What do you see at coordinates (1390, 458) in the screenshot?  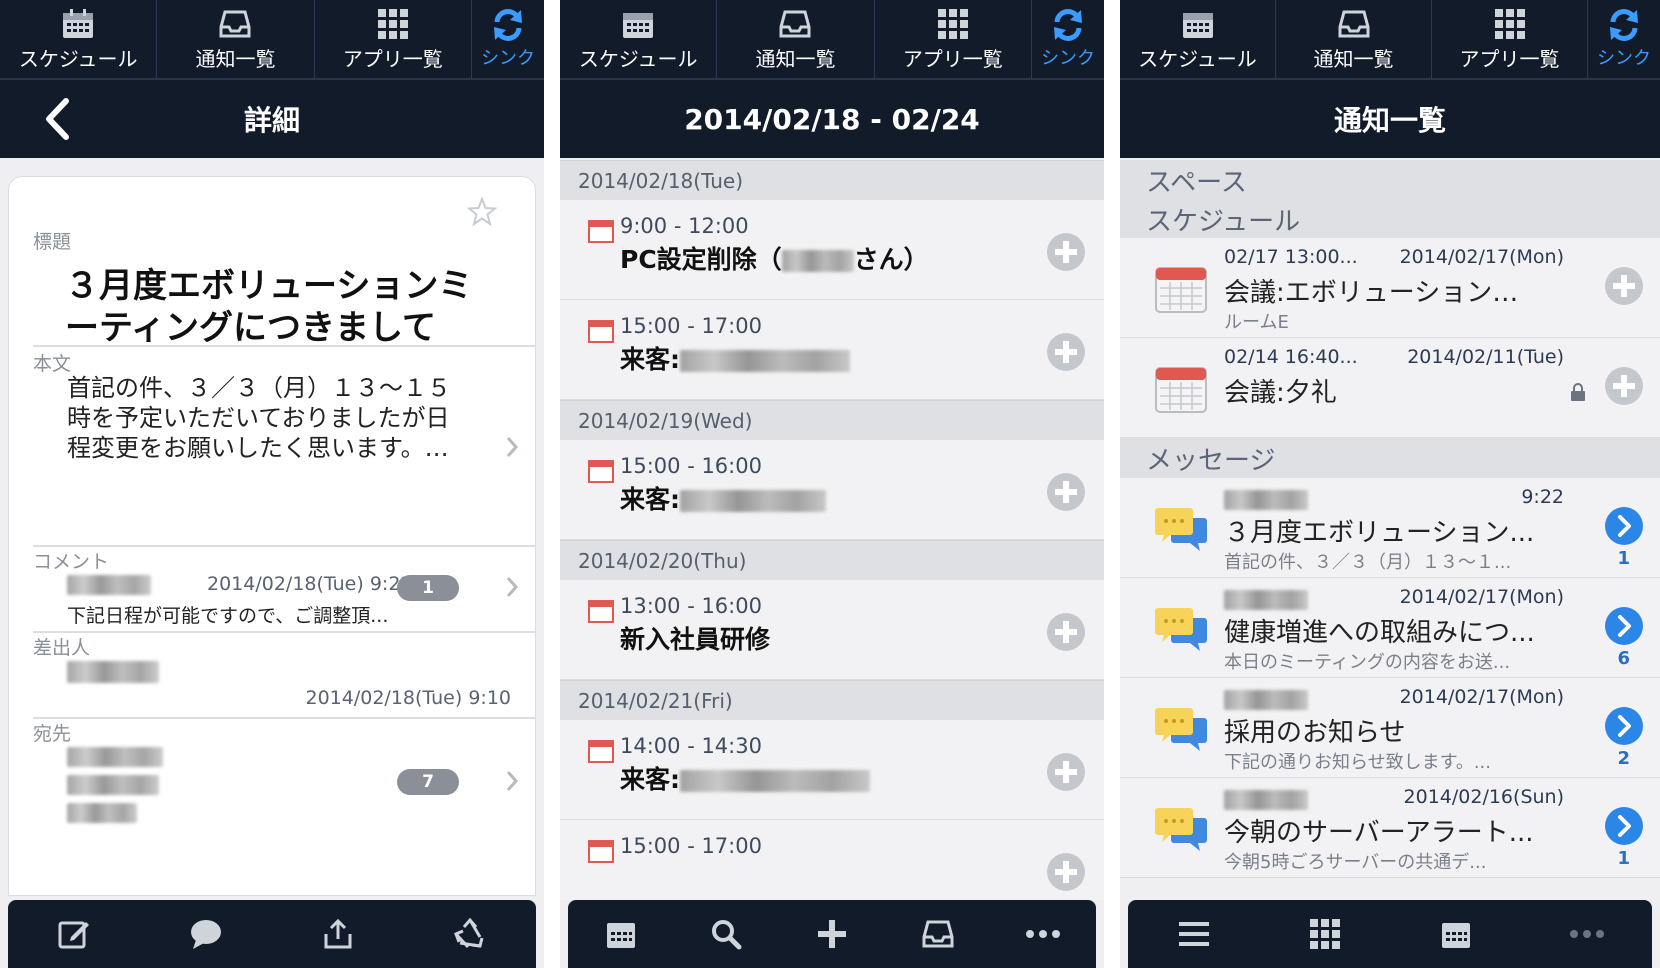 I see `category-header-message: メッセージ` at bounding box center [1390, 458].